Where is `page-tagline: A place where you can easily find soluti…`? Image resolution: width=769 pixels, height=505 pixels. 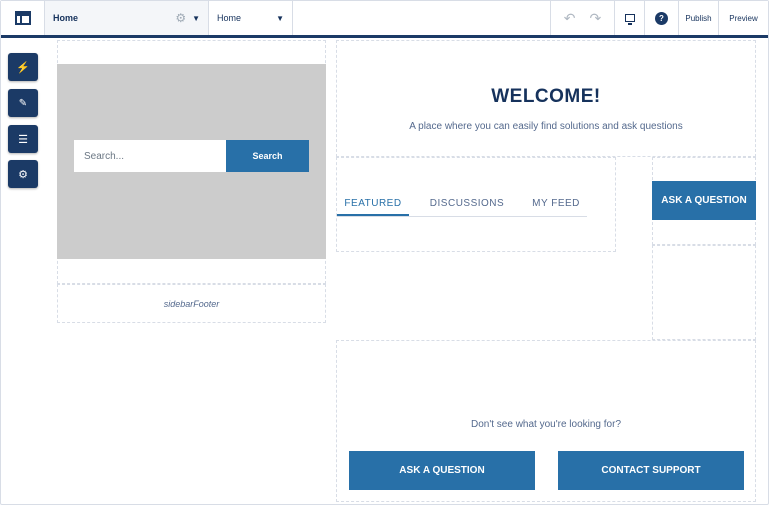 page-tagline: A place where you can easily find soluti… is located at coordinates (546, 126).